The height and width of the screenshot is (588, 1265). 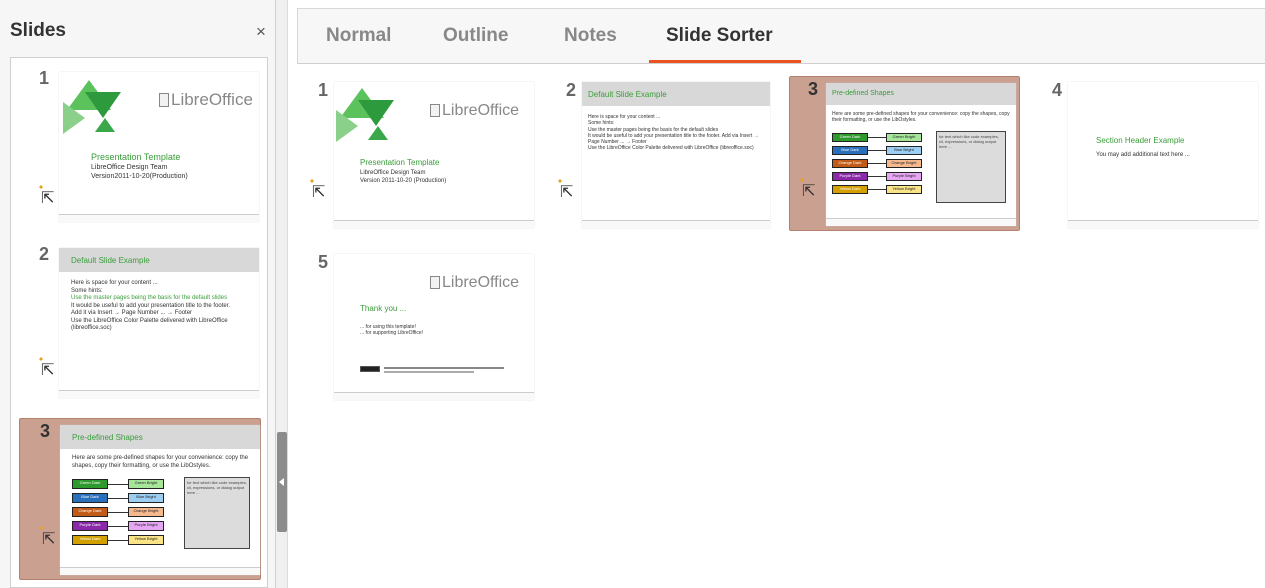 What do you see at coordinates (781, 36) in the screenshot?
I see `view-tab-bar: Normal Outline Notes Slide Sorter` at bounding box center [781, 36].